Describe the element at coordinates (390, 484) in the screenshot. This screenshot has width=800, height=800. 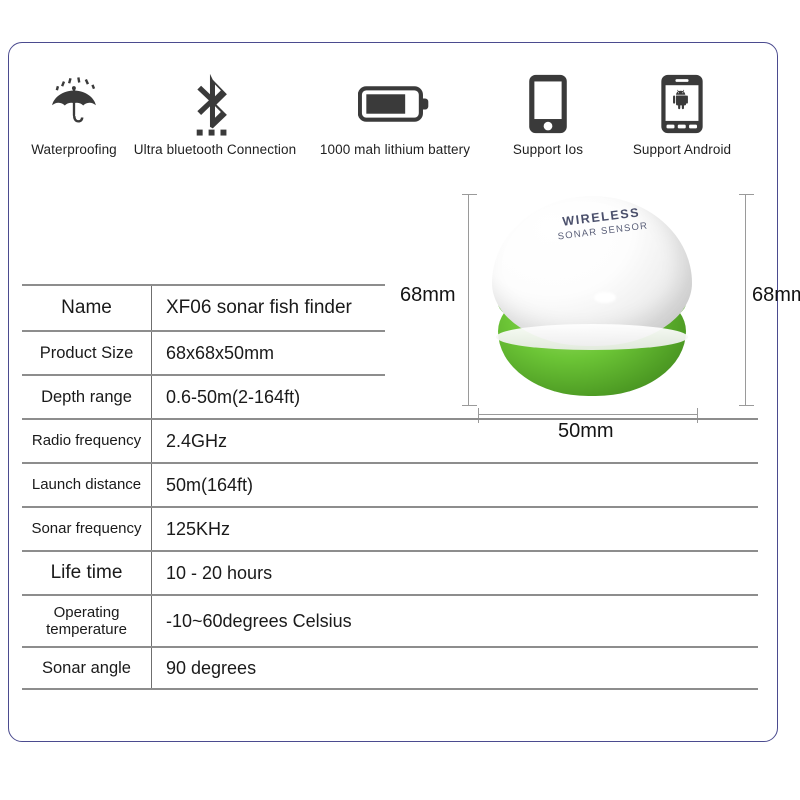
I see `table-row: Launch distance 50m(164ft)` at that location.